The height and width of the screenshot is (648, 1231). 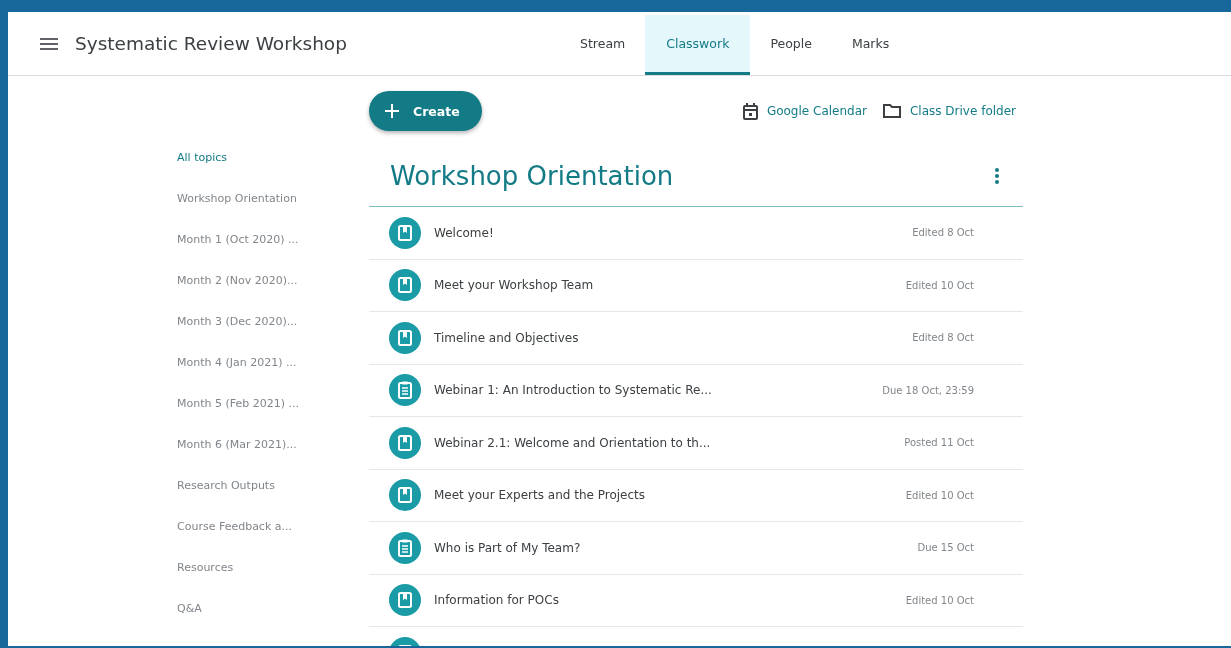 I want to click on topic-title: Workshop Orientation, so click(x=532, y=176).